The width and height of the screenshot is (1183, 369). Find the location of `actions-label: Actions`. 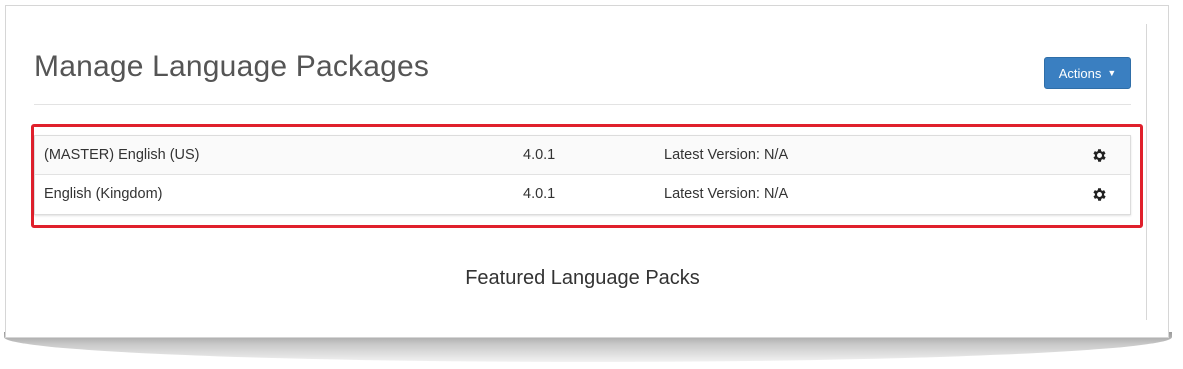

actions-label: Actions is located at coordinates (1080, 73).